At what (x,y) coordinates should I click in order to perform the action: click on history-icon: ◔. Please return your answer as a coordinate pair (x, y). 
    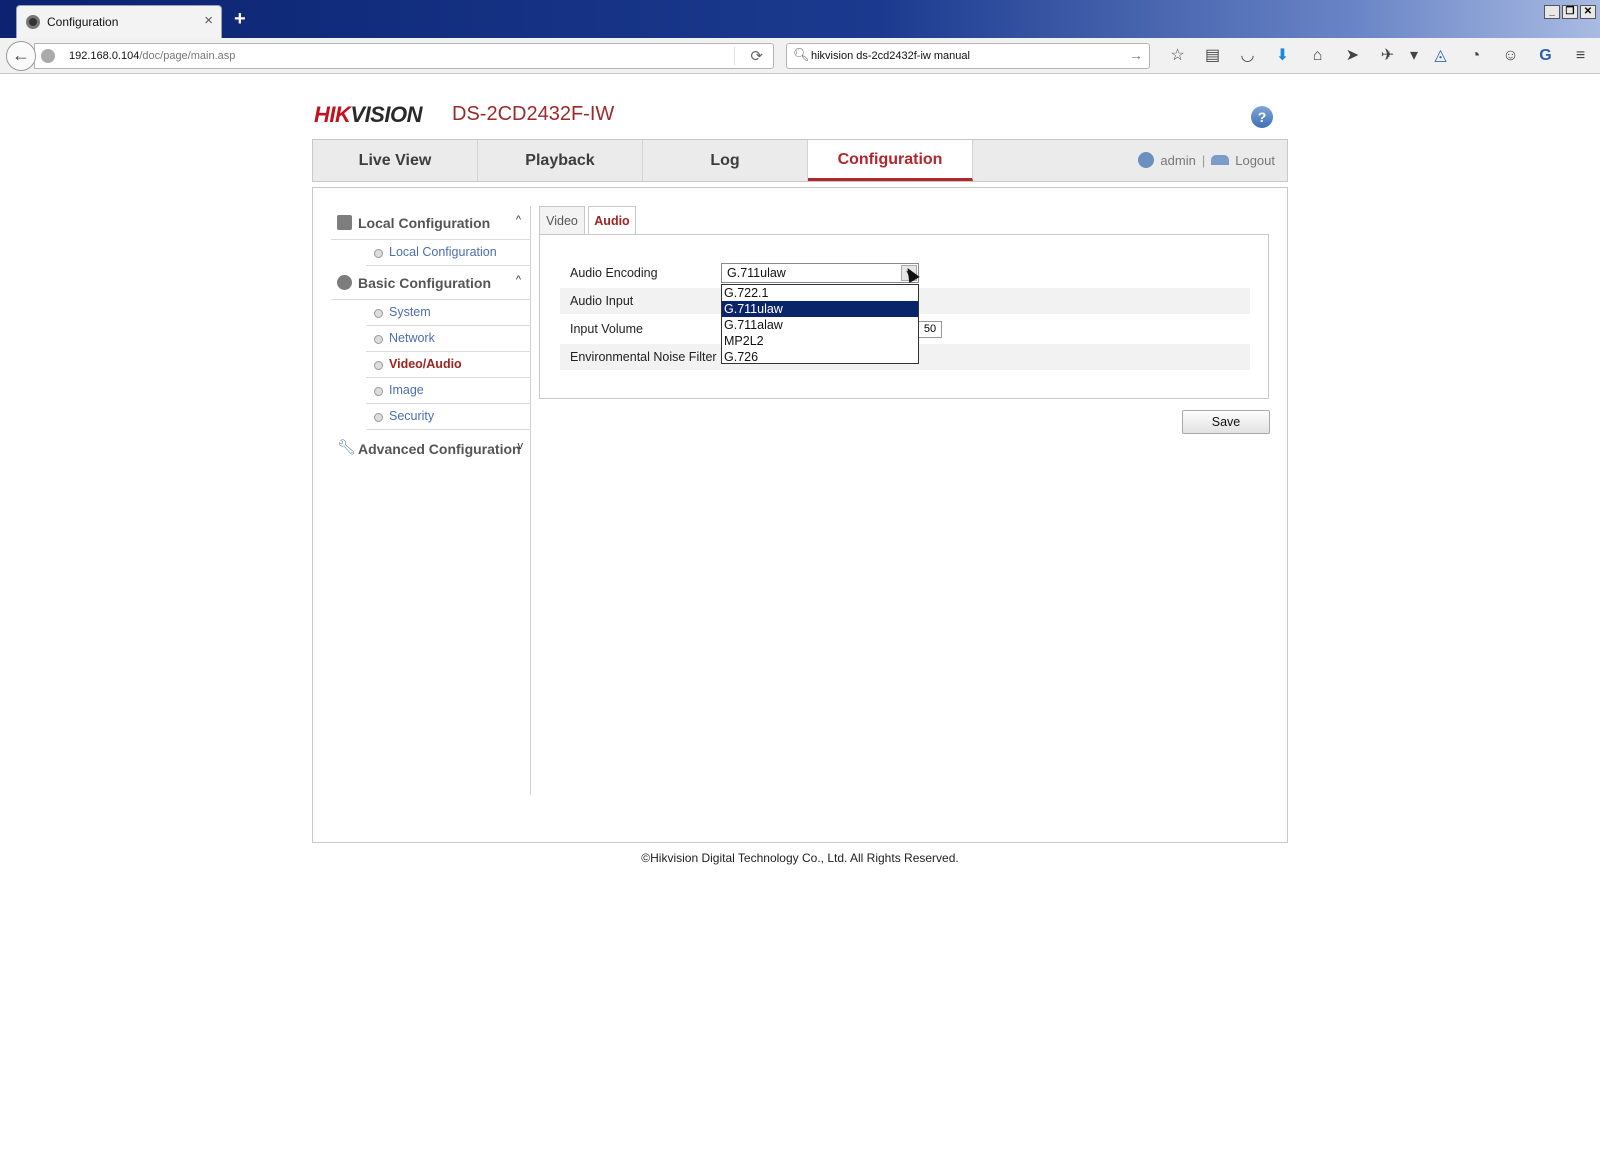
    Looking at the image, I should click on (1475, 56).